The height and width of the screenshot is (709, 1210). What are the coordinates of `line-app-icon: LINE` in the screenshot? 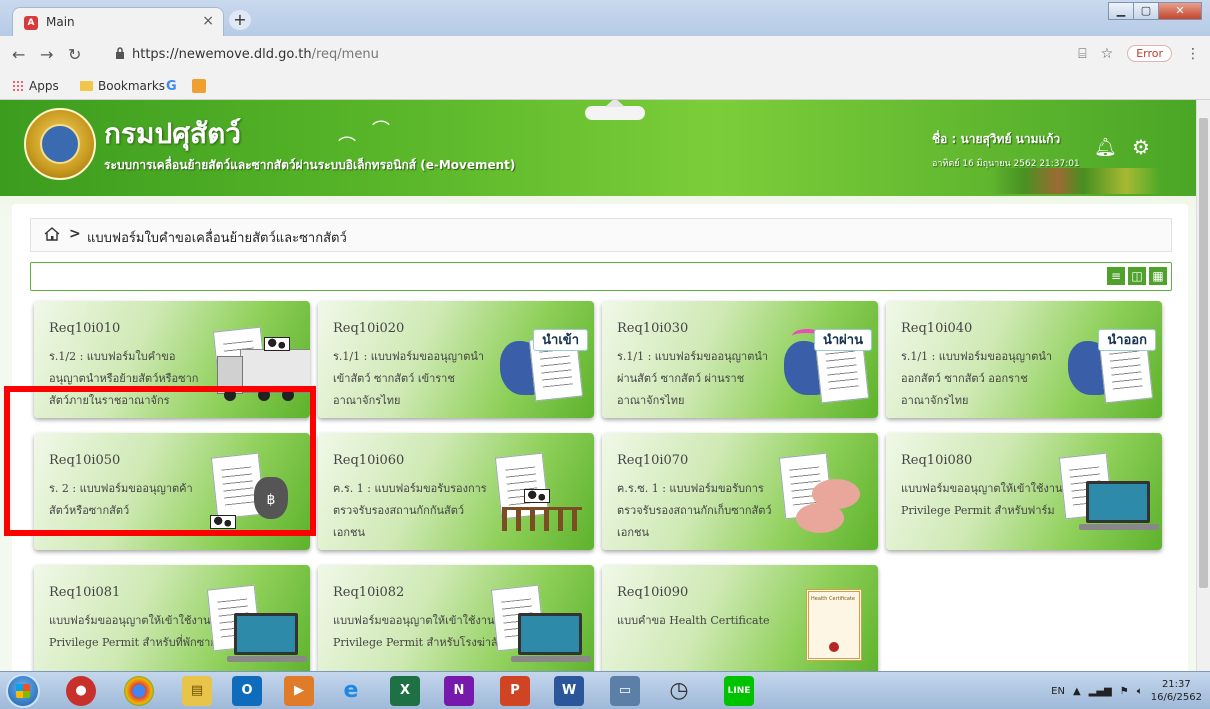 It's located at (739, 691).